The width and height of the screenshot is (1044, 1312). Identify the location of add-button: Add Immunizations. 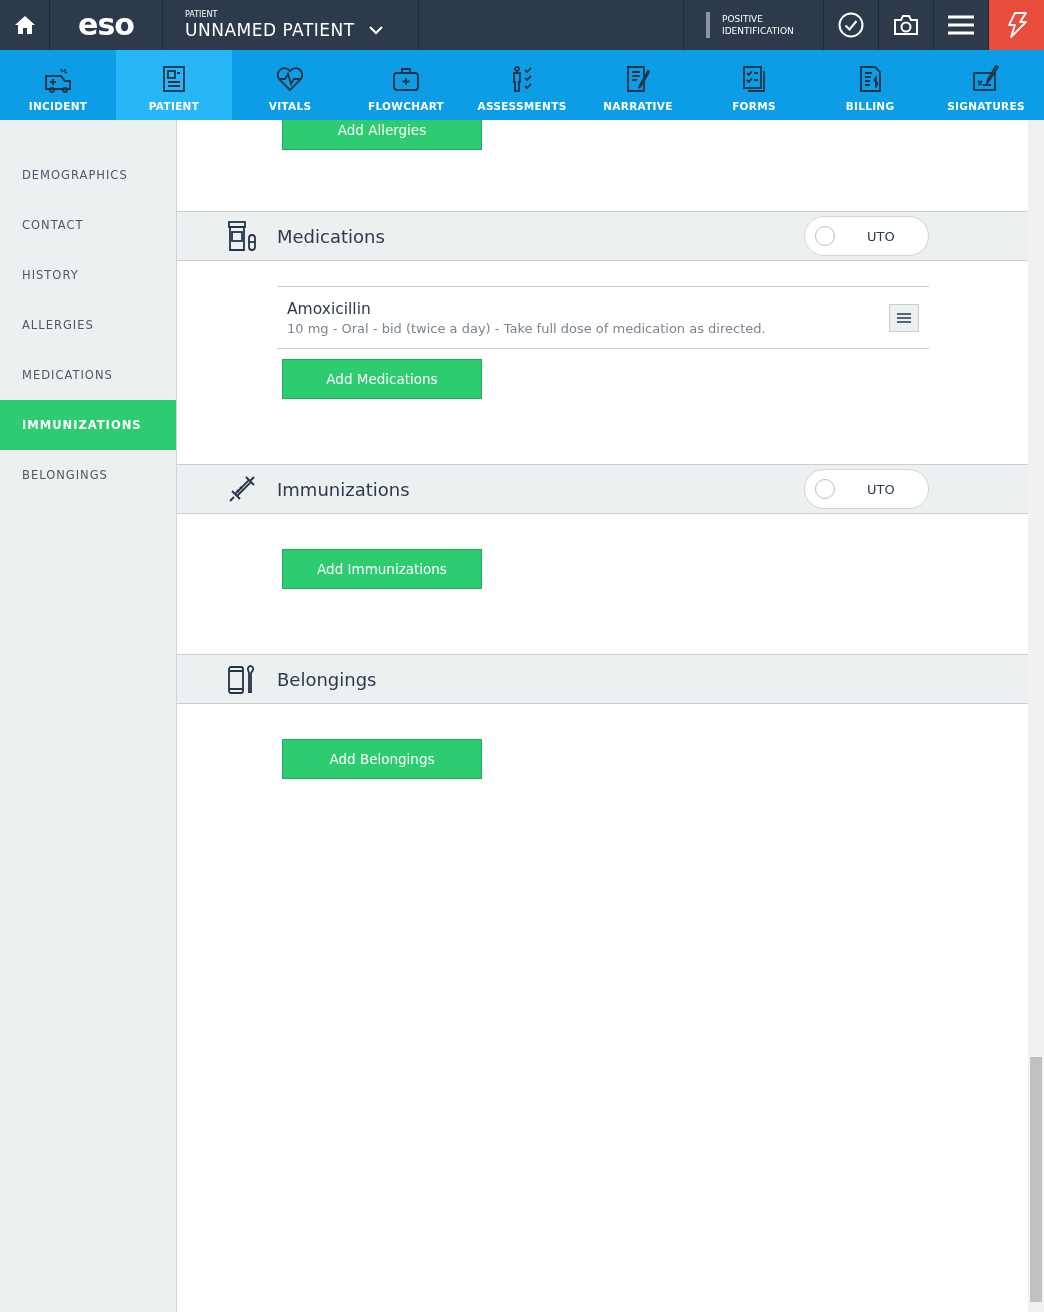
(382, 569).